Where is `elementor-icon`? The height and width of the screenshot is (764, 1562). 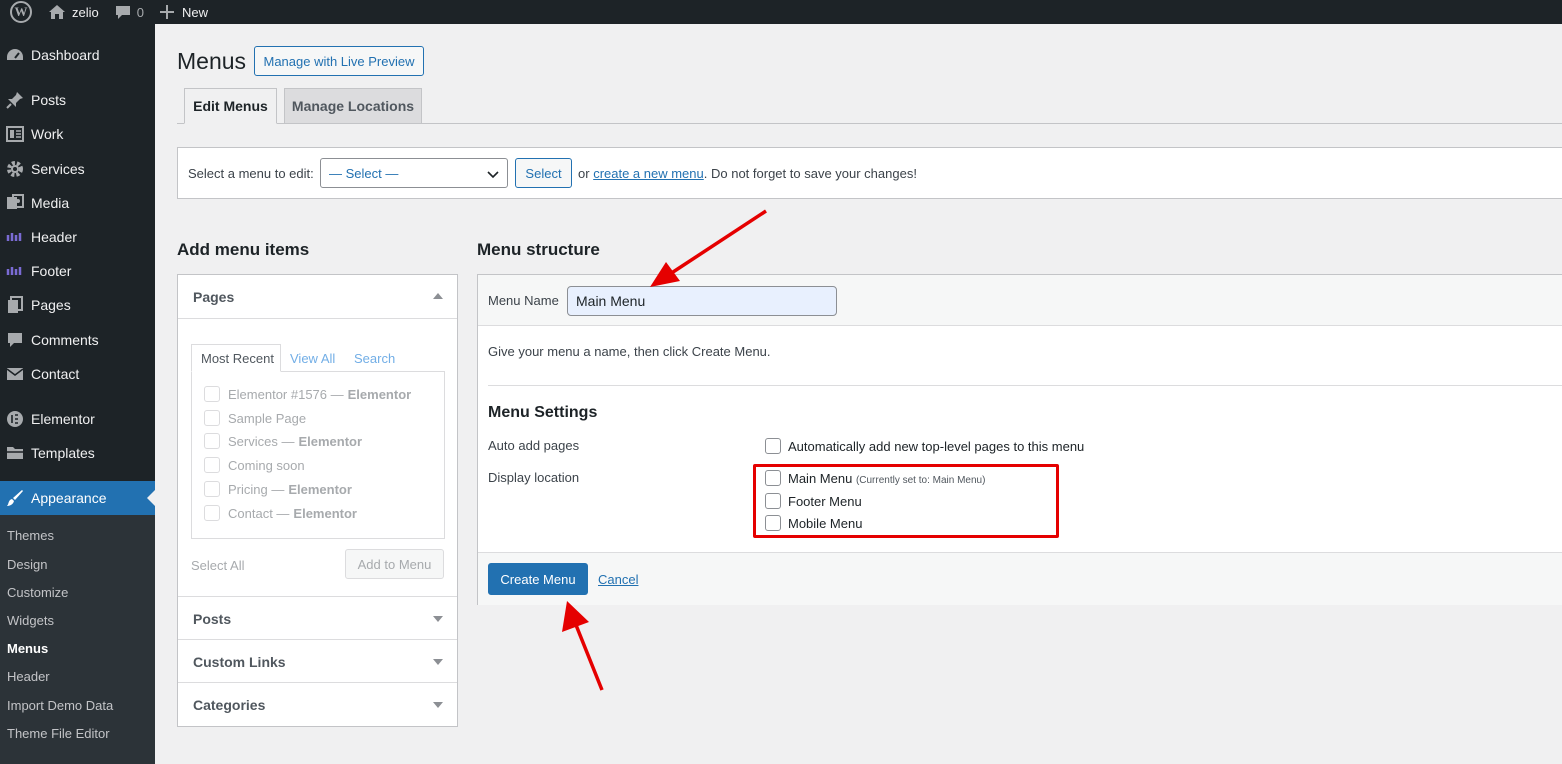 elementor-icon is located at coordinates (15, 419).